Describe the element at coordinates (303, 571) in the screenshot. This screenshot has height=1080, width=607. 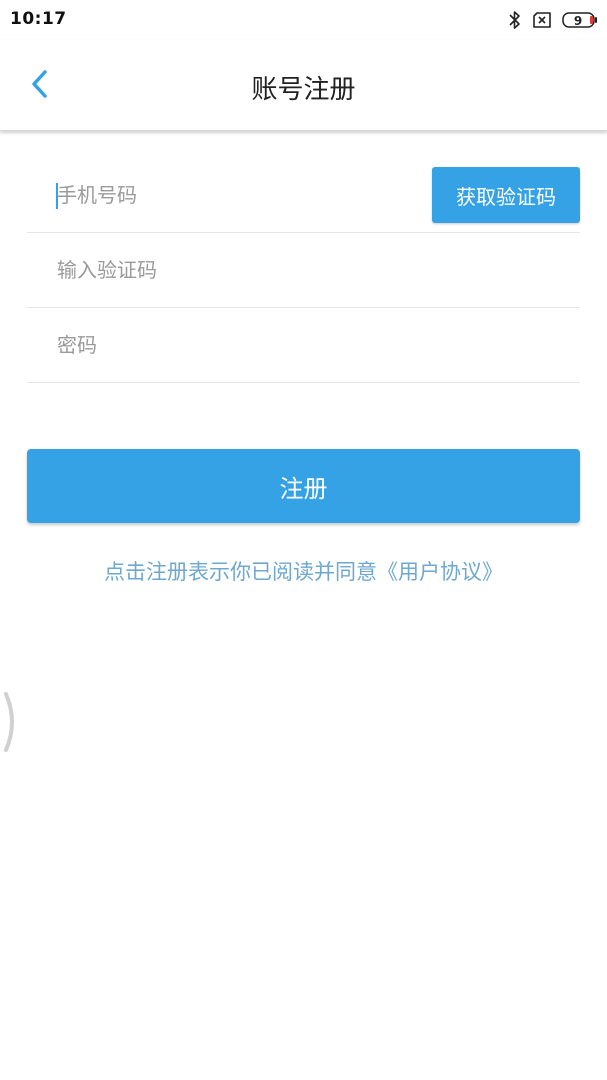
I see `user-agreement-link: 点击注册表示你已阅读并同意《用户协议》` at that location.